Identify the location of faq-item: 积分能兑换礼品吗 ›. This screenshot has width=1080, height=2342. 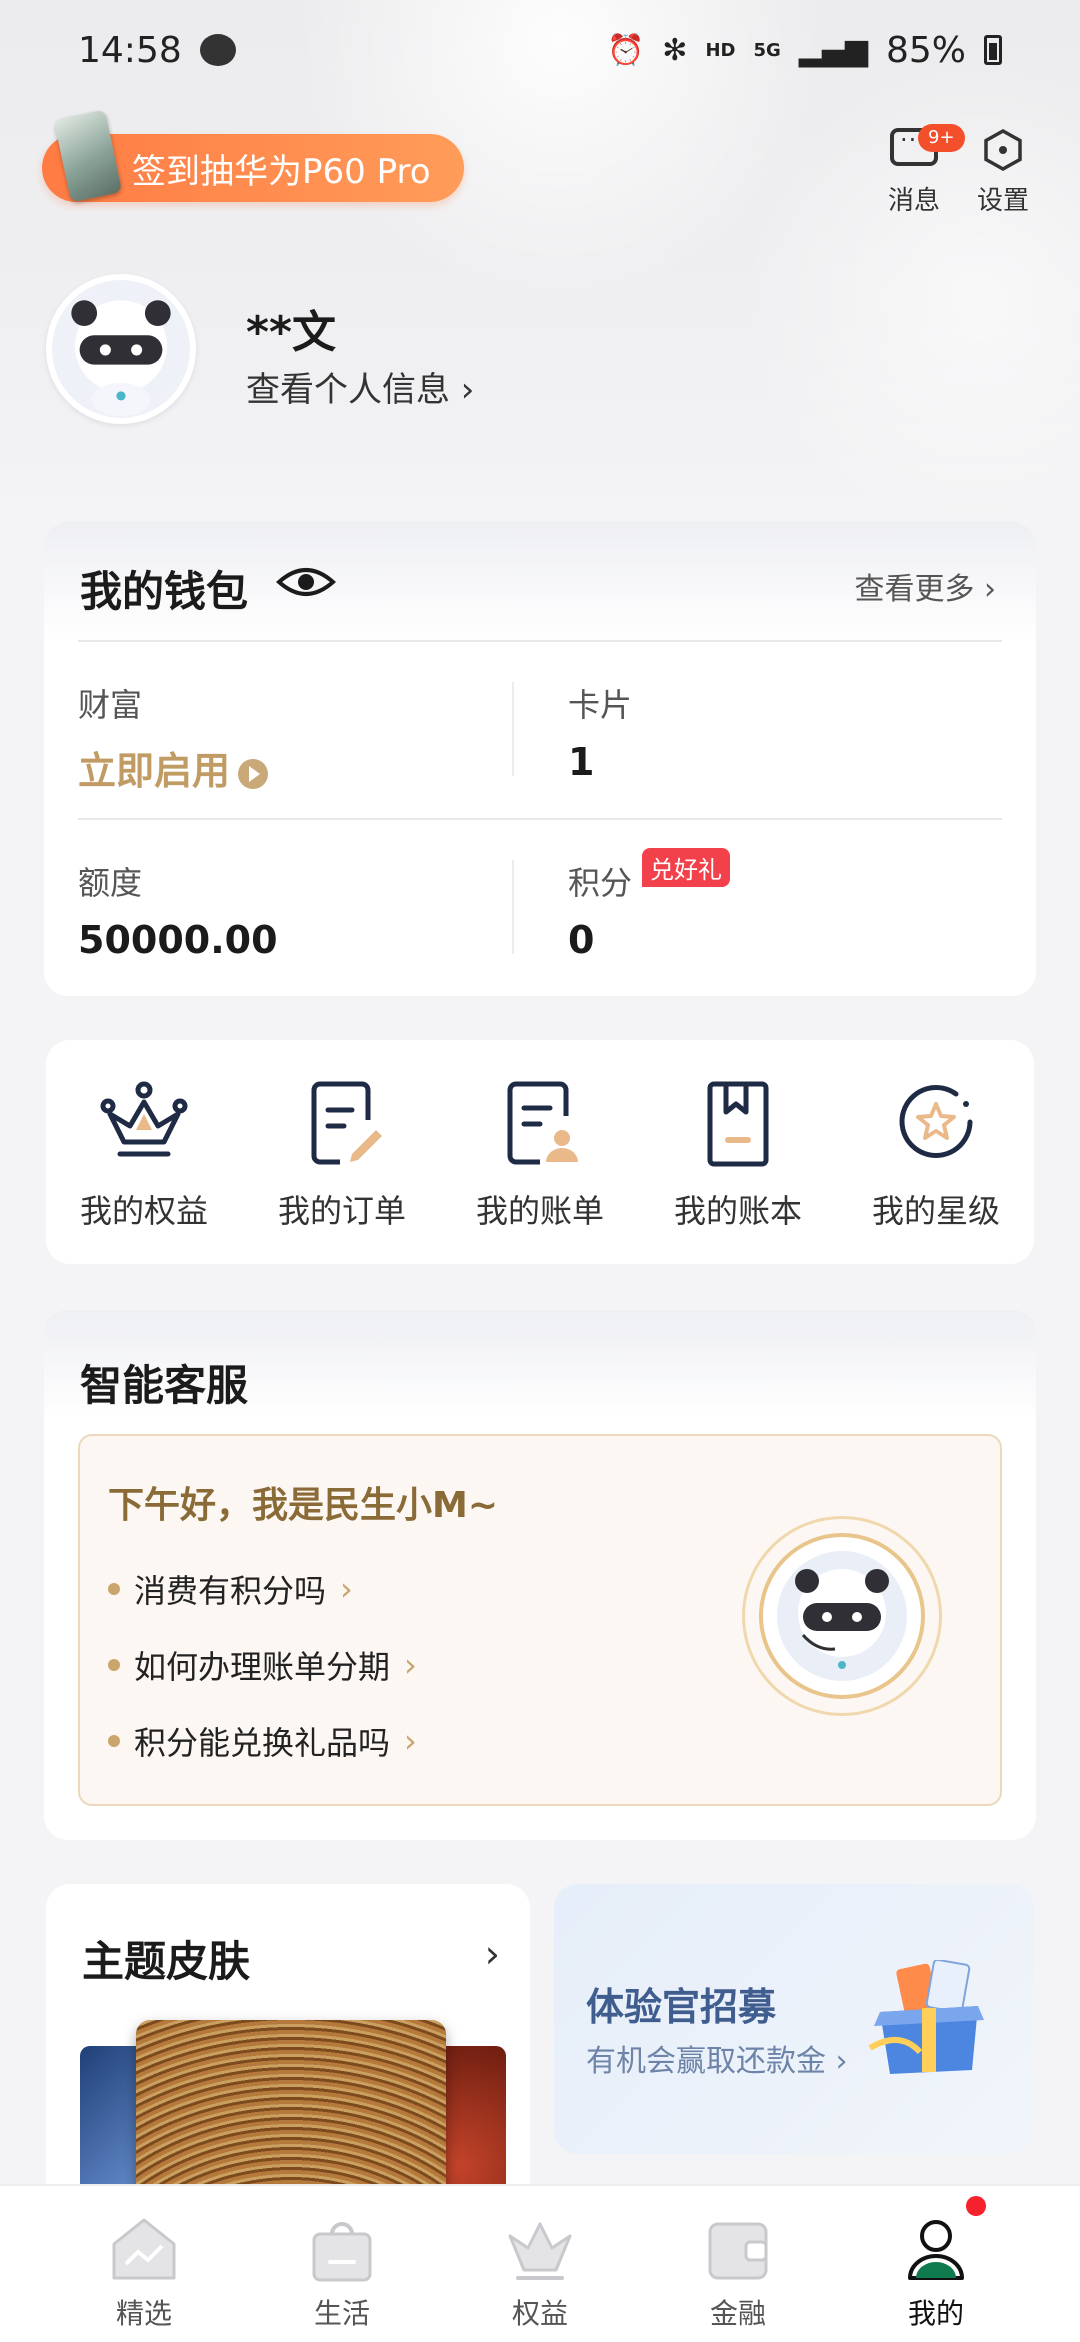
(262, 1741).